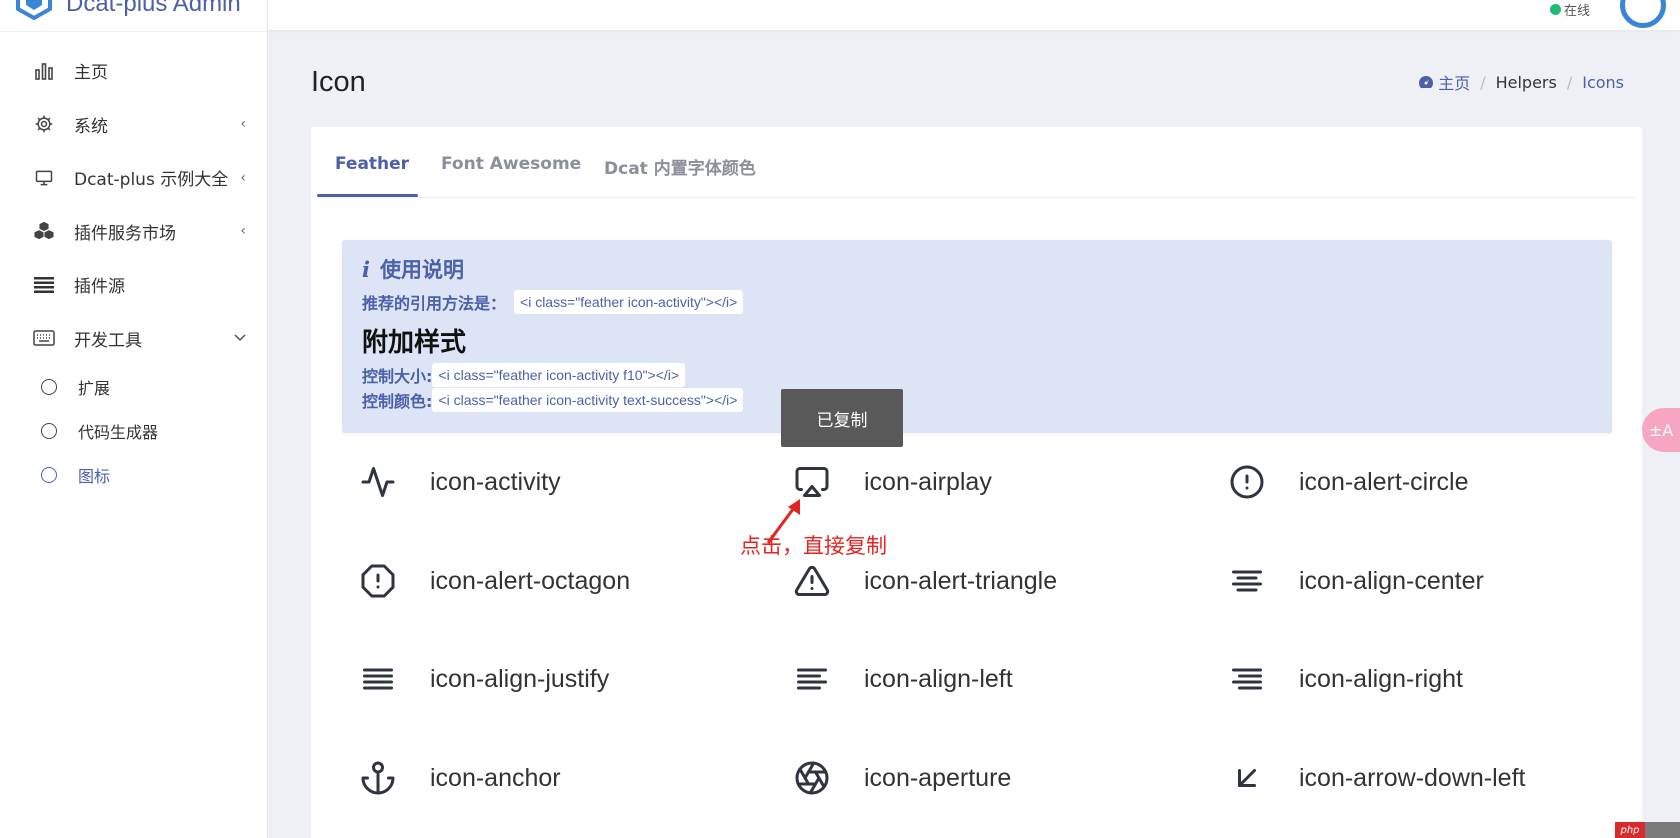 The width and height of the screenshot is (1680, 838). I want to click on icon-item-arrow-down-left: icon-arrow-down-left, so click(1376, 778).